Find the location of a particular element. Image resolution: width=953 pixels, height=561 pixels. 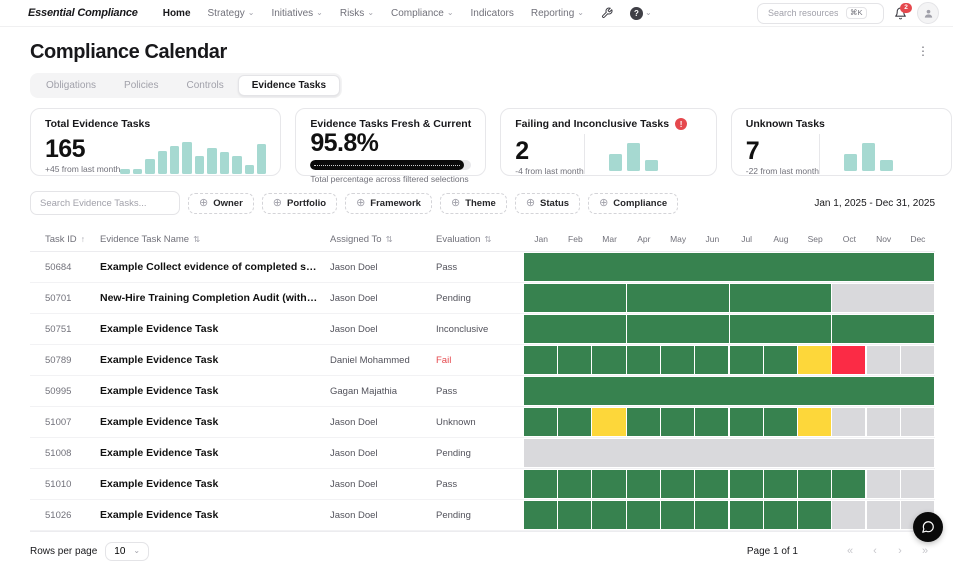

tab: Obligations is located at coordinates (71, 85).